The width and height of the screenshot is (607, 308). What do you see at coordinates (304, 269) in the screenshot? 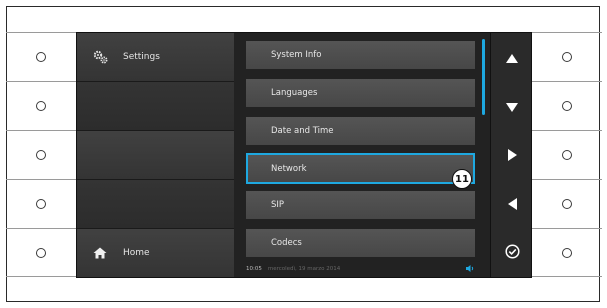
I see `status-date: mercoledì, 19 marzo 2014` at bounding box center [304, 269].